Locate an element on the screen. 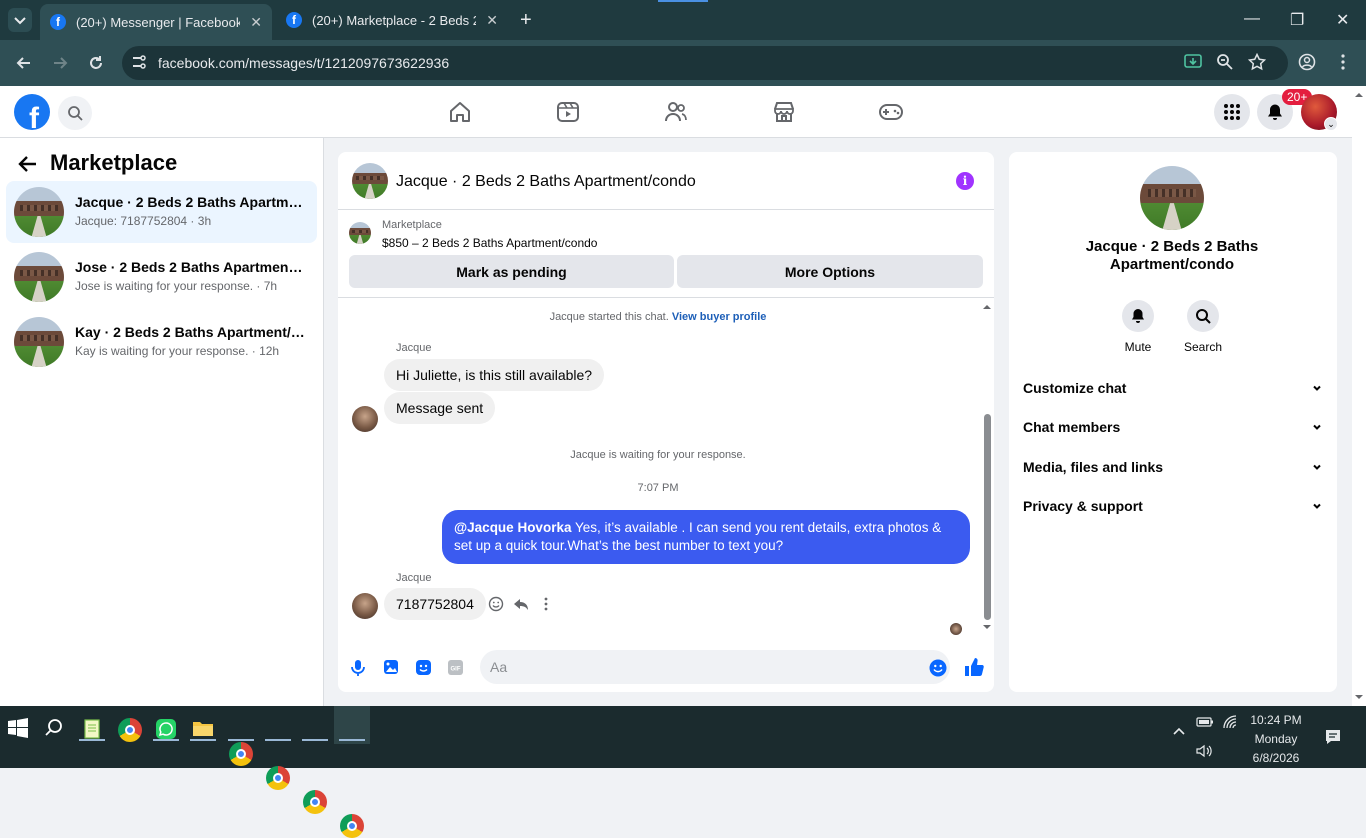 This screenshot has height=838, width=1366. chat-scrollbar is located at coordinates (987, 465).